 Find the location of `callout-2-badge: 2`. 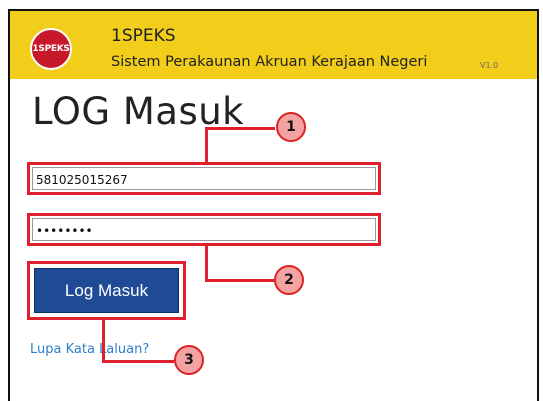

callout-2-badge: 2 is located at coordinates (289, 280).